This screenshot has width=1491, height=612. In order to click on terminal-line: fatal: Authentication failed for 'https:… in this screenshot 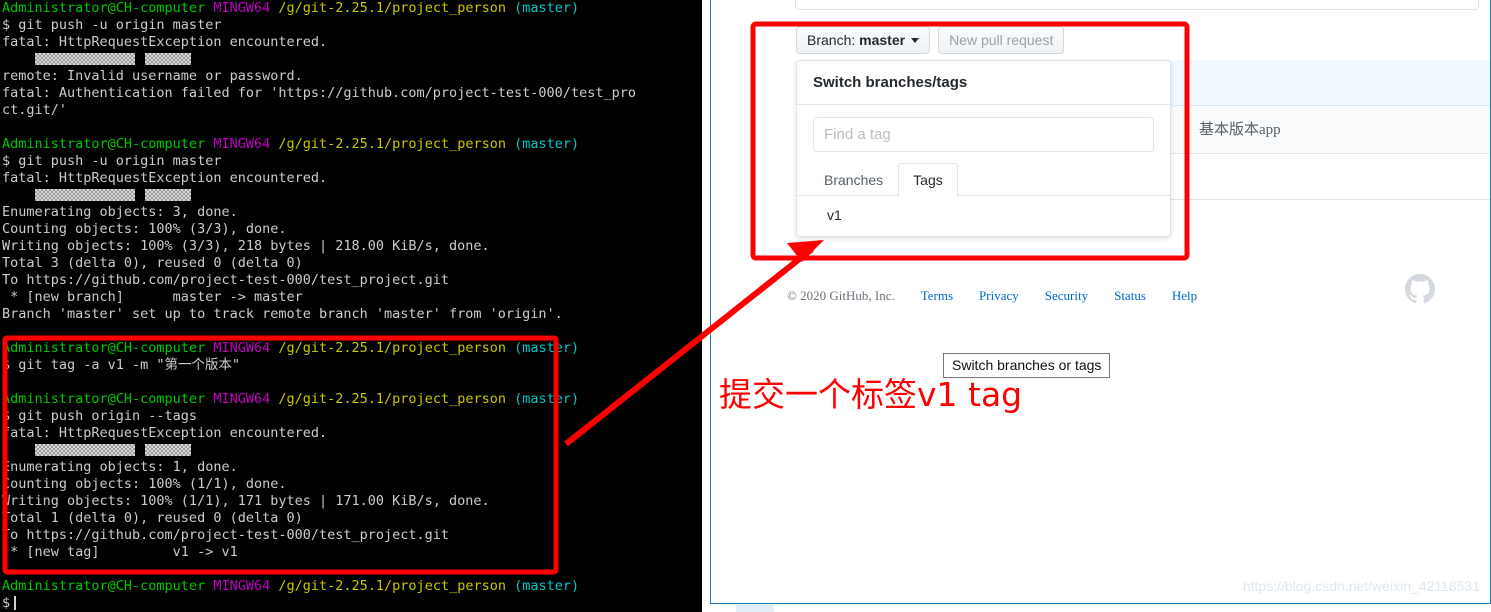, I will do `click(319, 93)`.